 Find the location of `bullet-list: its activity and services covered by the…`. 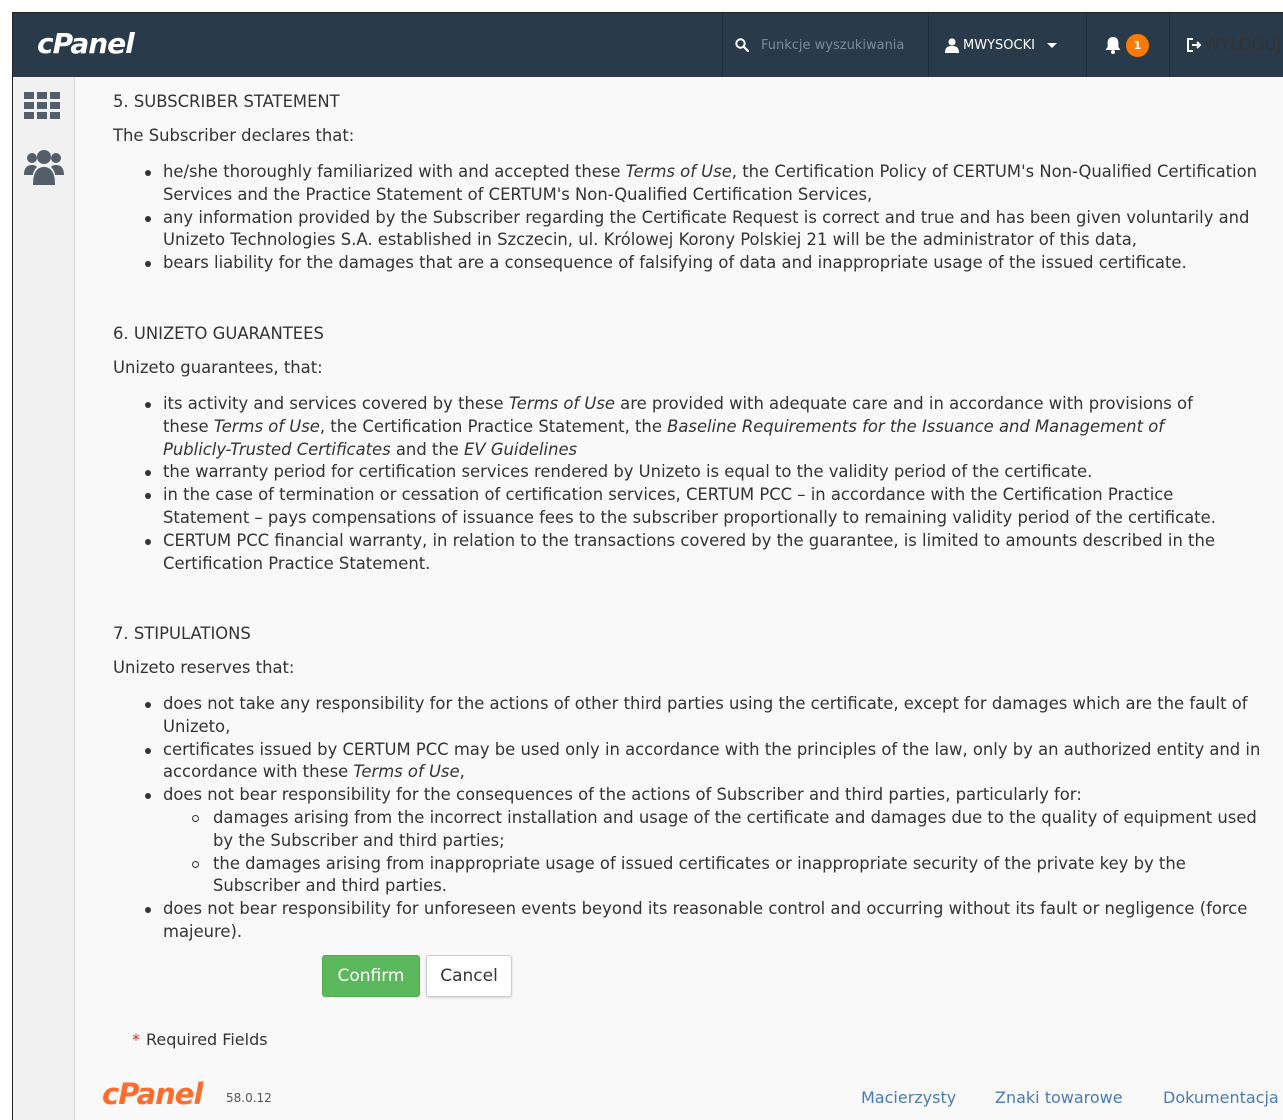

bullet-list: its activity and services covered by the… is located at coordinates (668, 484).